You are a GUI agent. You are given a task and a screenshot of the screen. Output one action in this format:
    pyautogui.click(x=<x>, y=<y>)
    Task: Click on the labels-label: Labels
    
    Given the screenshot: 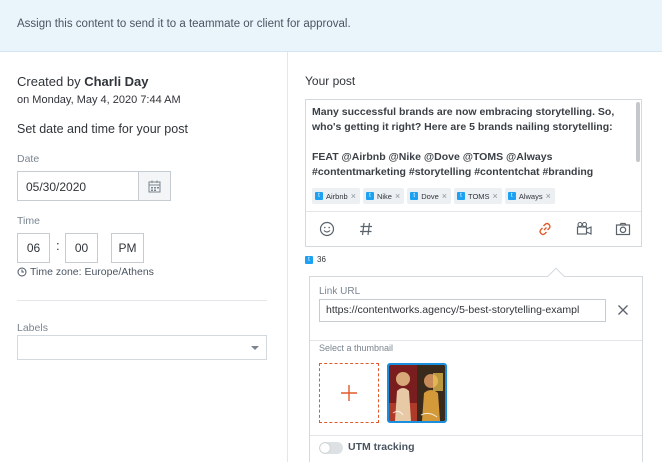 What is the action you would take?
    pyautogui.click(x=32, y=328)
    